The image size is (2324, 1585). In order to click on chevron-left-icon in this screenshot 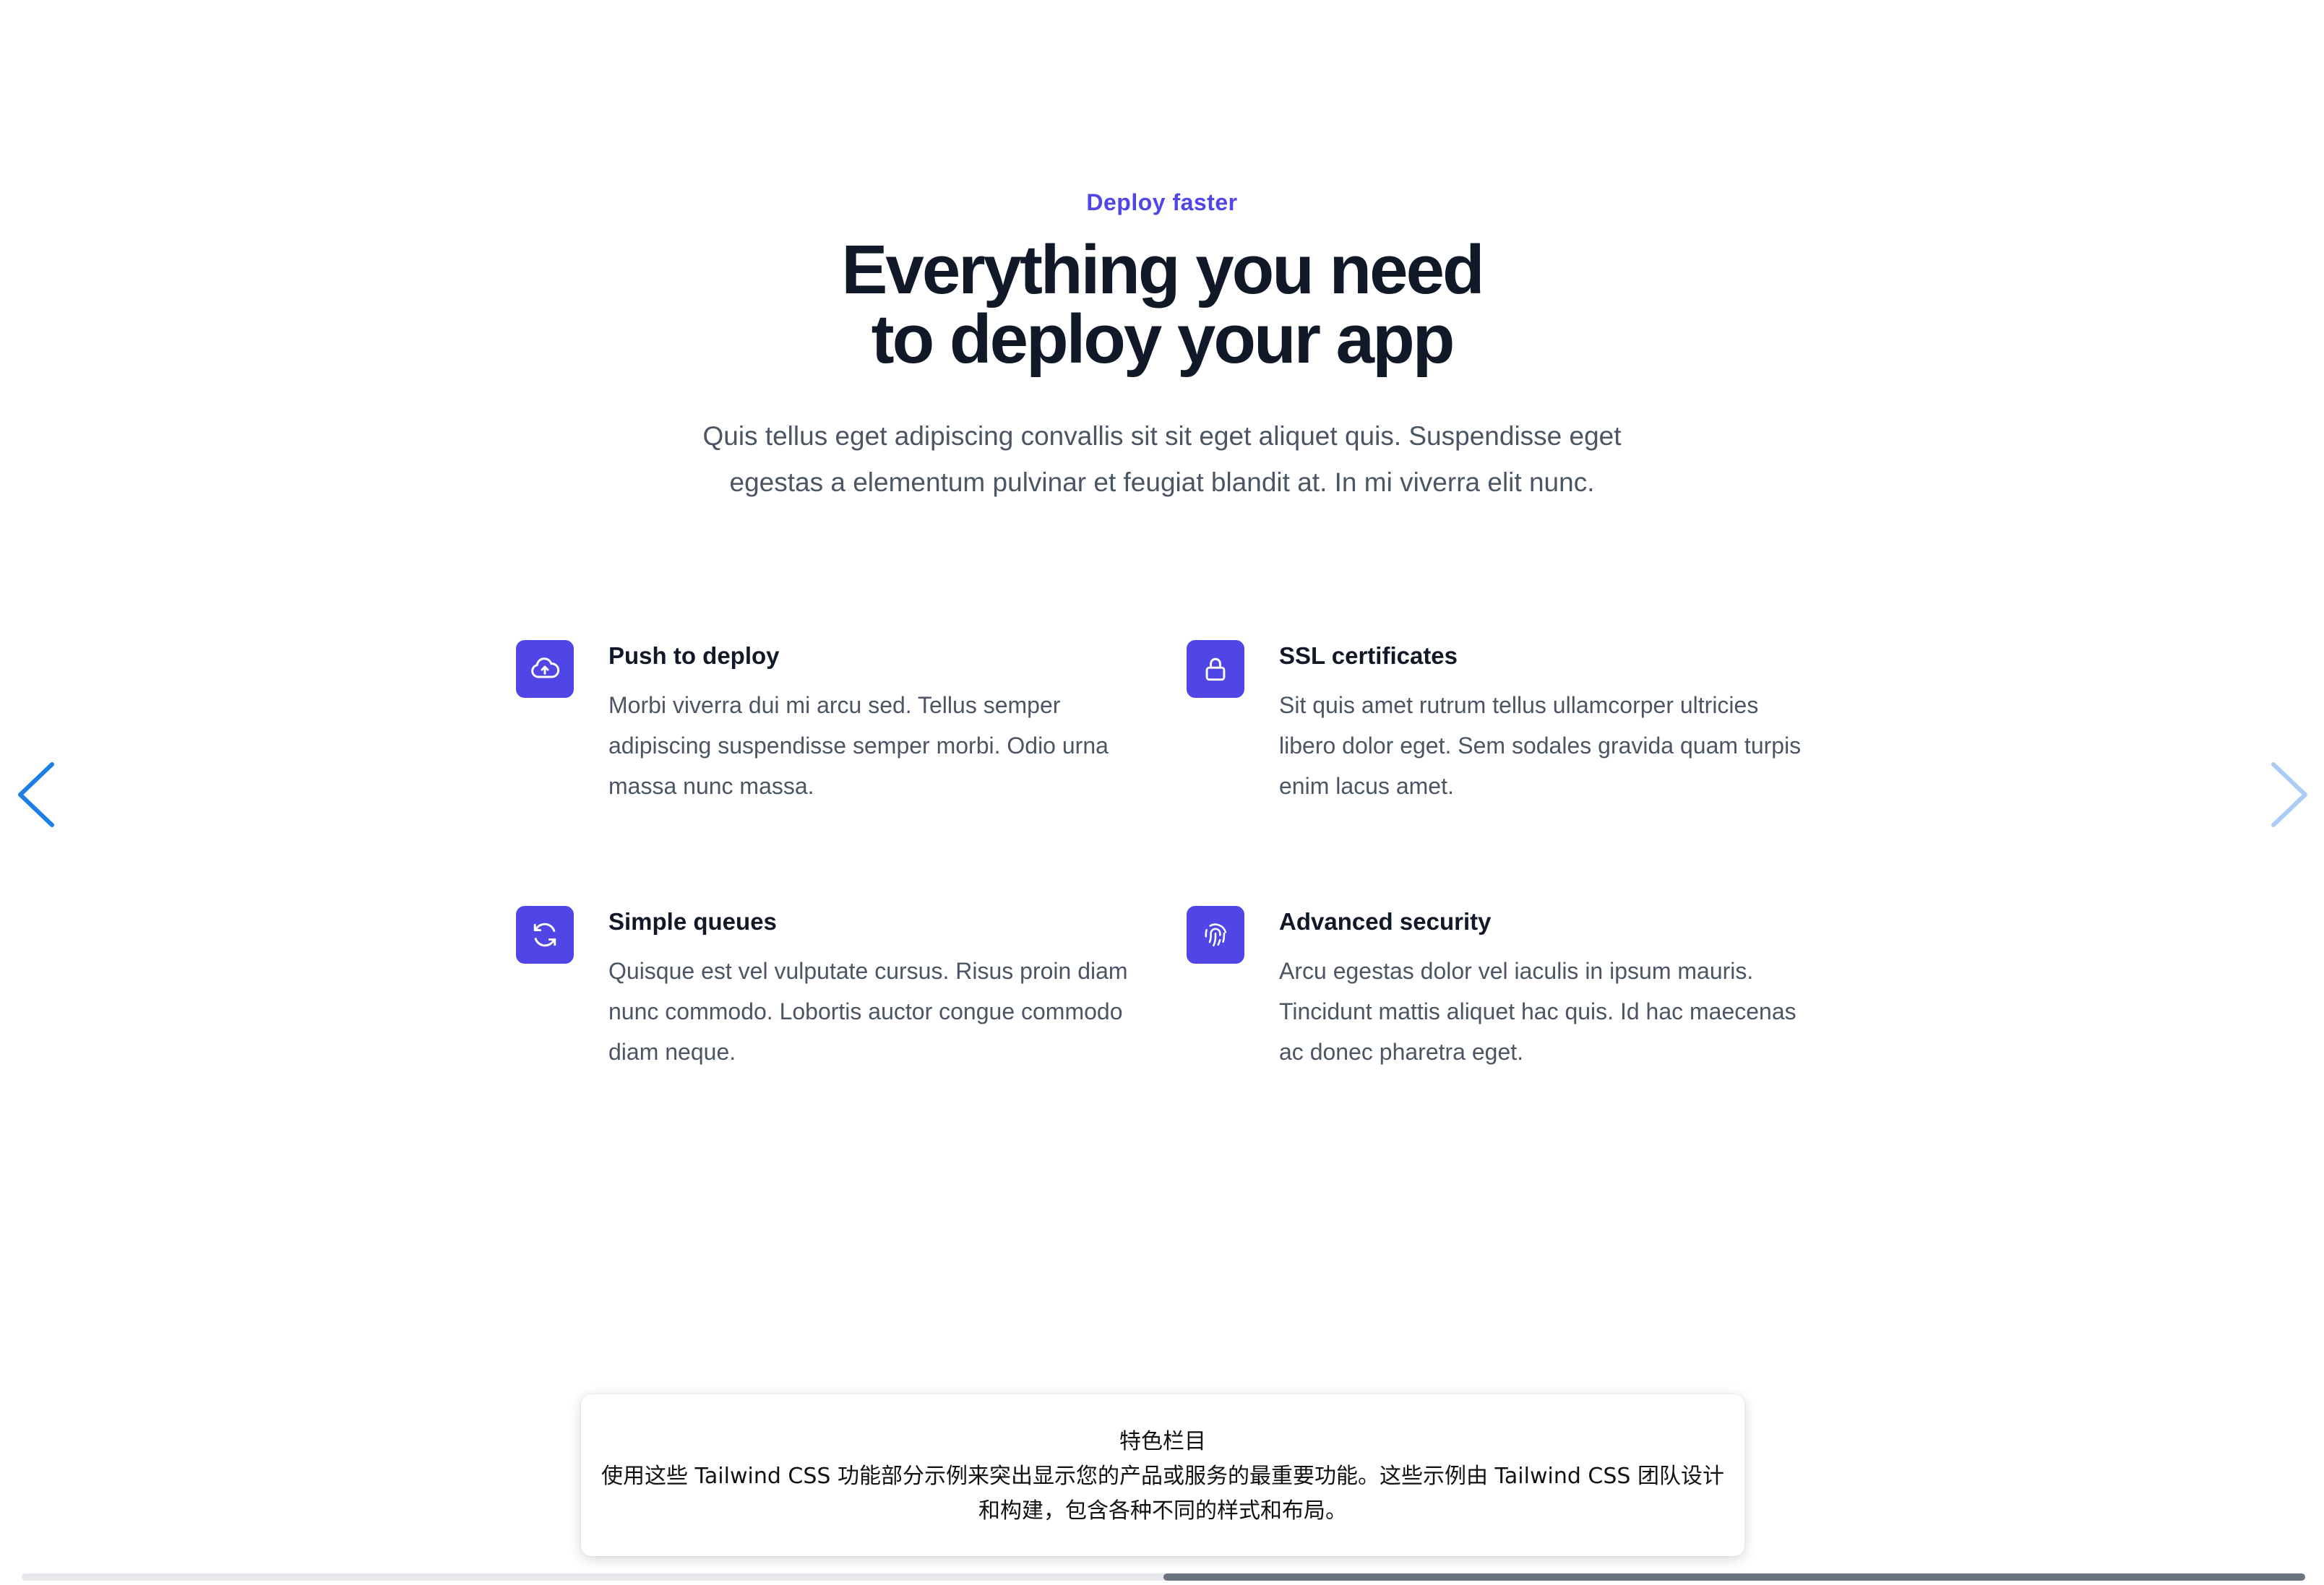, I will do `click(36, 794)`.